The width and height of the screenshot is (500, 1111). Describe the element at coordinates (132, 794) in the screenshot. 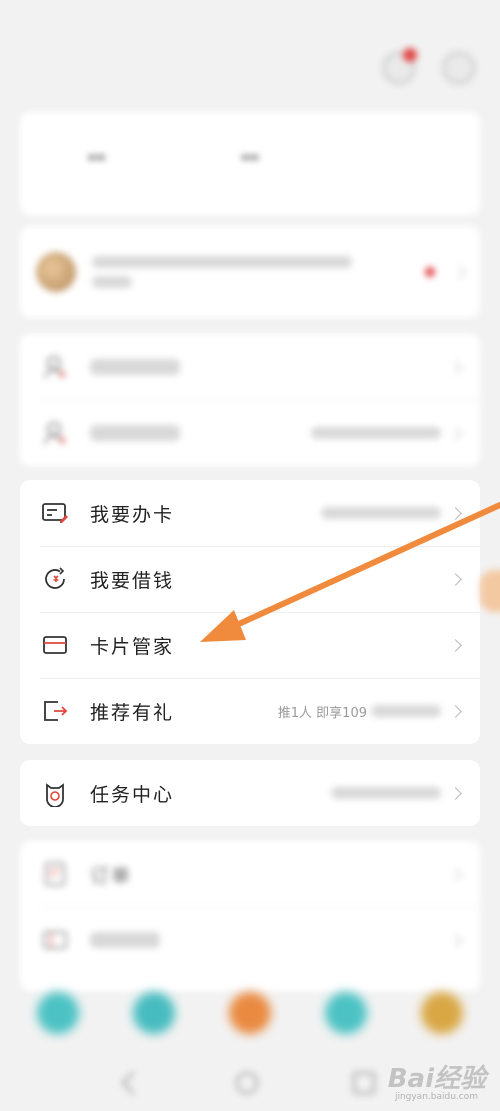

I see `list-item-label: 任务中心` at that location.